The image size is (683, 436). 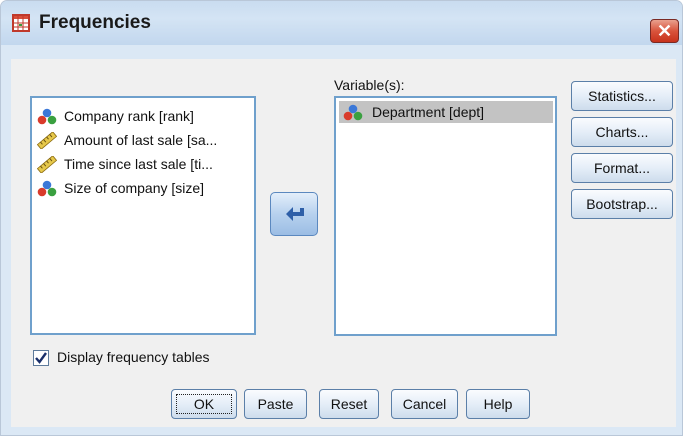 What do you see at coordinates (21, 23) in the screenshot?
I see `frequencies-app-icon` at bounding box center [21, 23].